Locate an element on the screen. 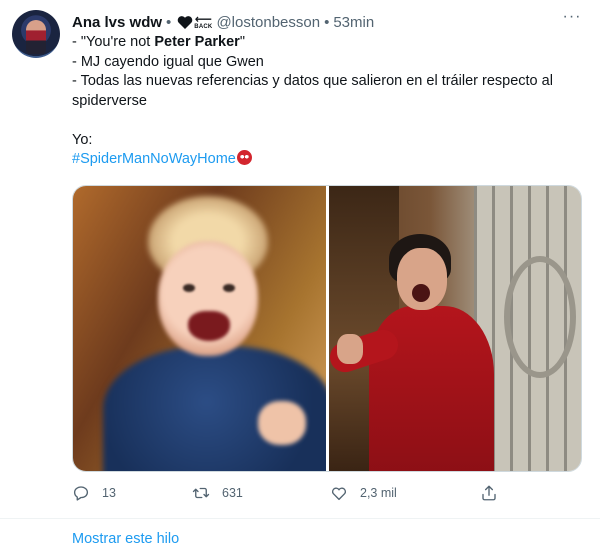 The image size is (600, 559). heart-icon is located at coordinates (339, 494).